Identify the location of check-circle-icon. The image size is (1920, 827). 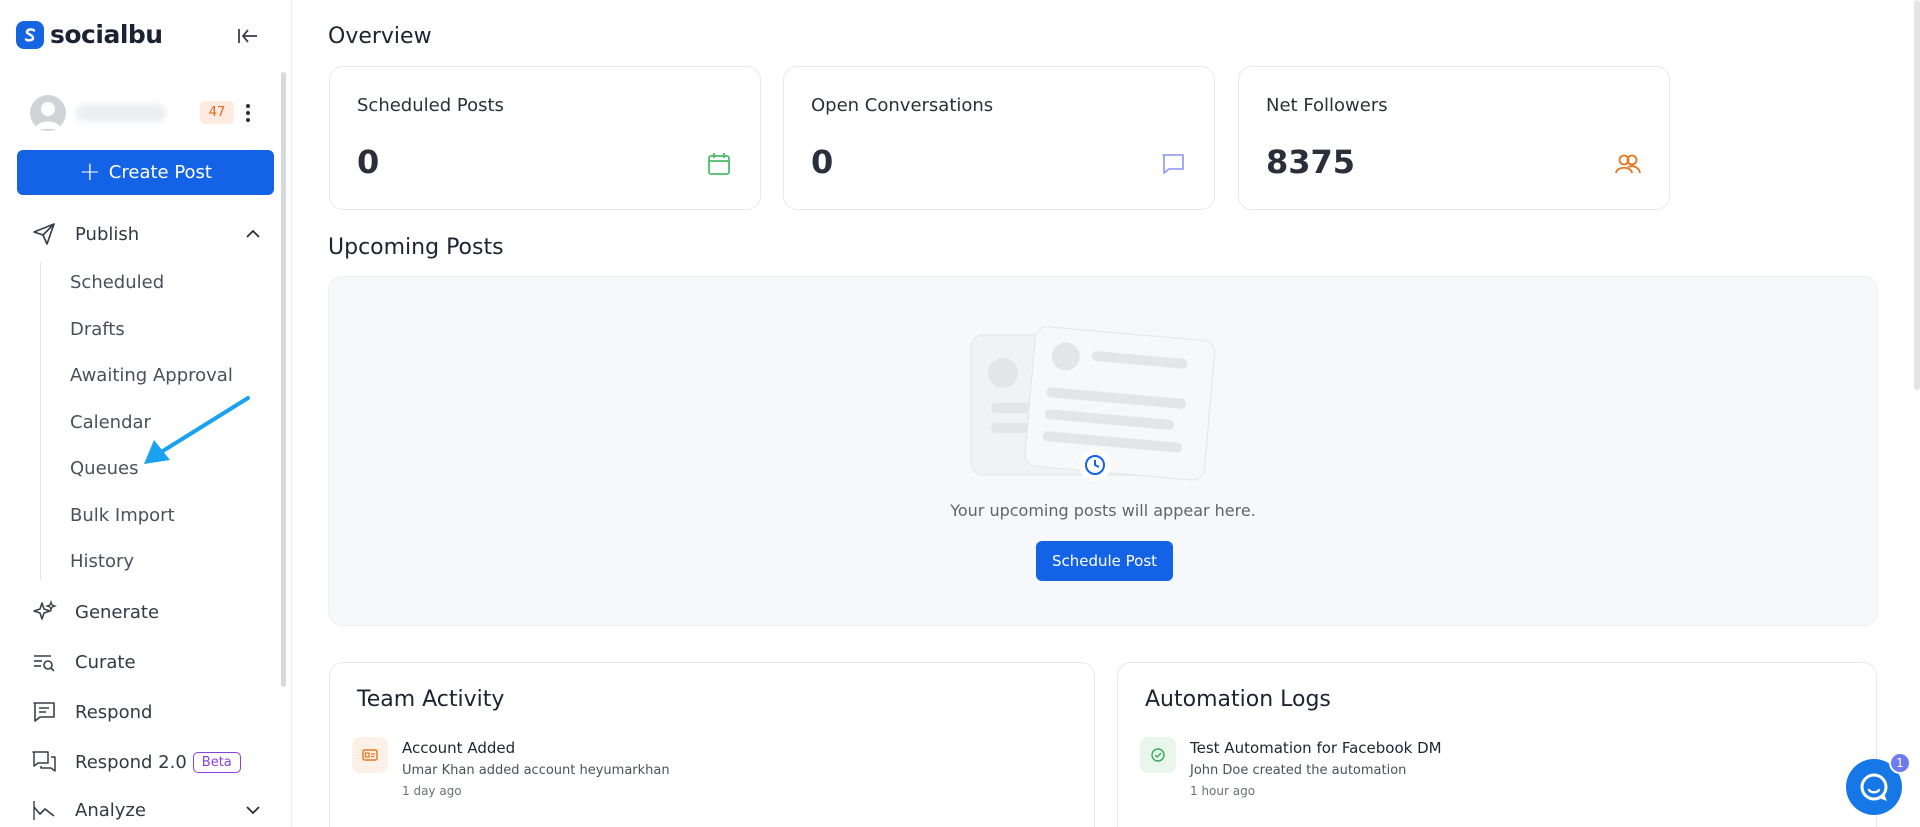
(1158, 755).